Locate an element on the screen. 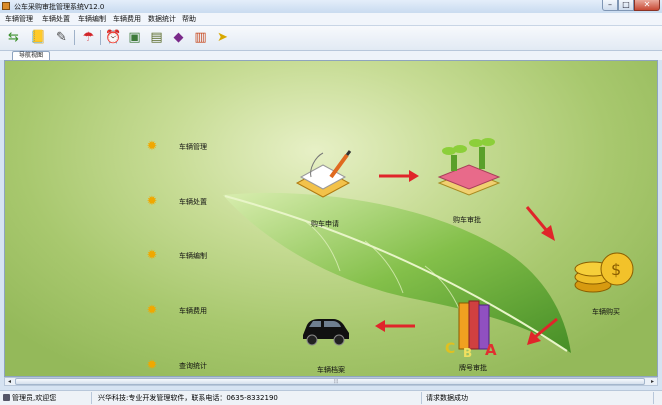 This screenshot has width=662, height=405. tab-strip: 导航视图 is located at coordinates (331, 55).